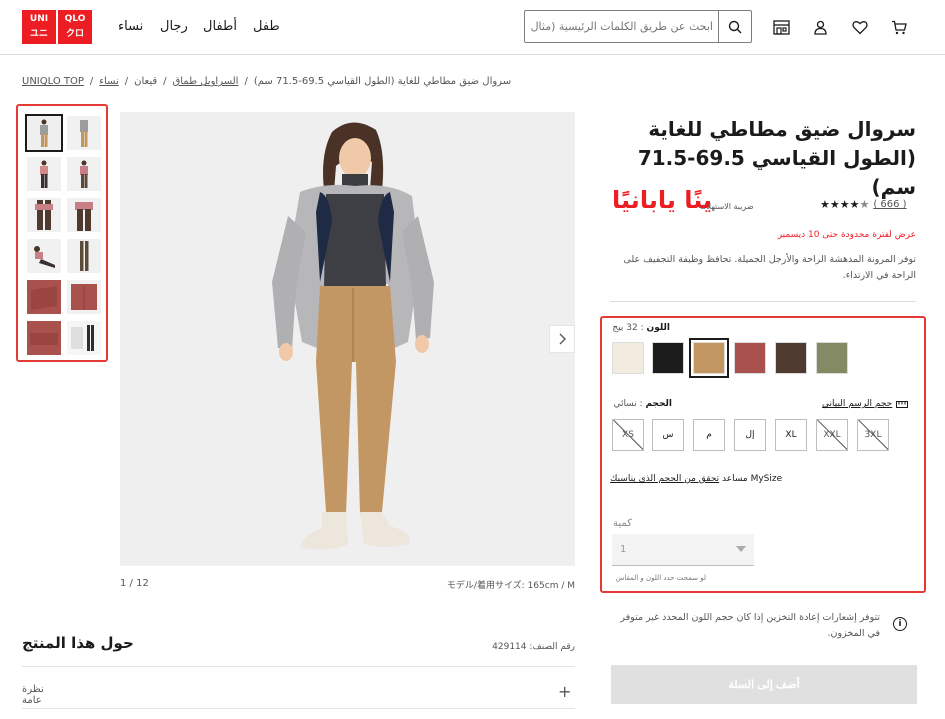  What do you see at coordinates (857, 404) in the screenshot?
I see `size-chart-label: حجم الرسم البياني` at bounding box center [857, 404].